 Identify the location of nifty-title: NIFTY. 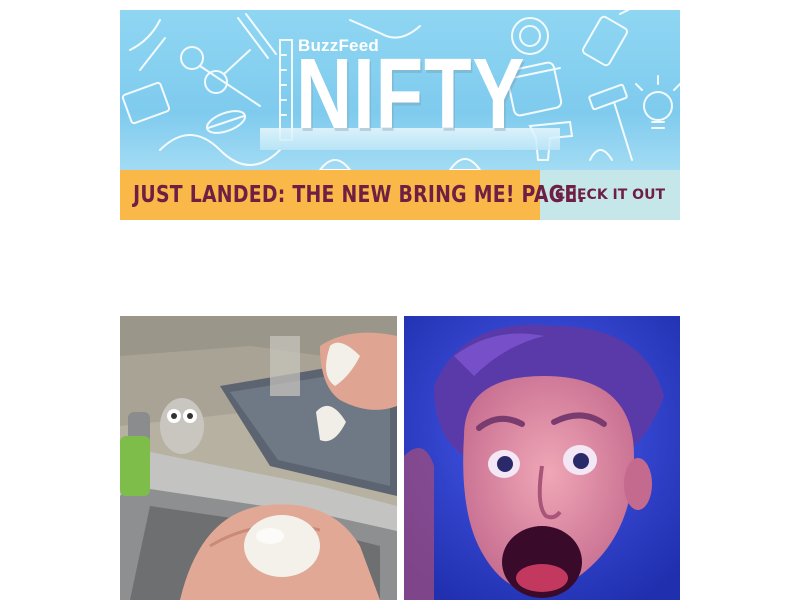
(411, 94).